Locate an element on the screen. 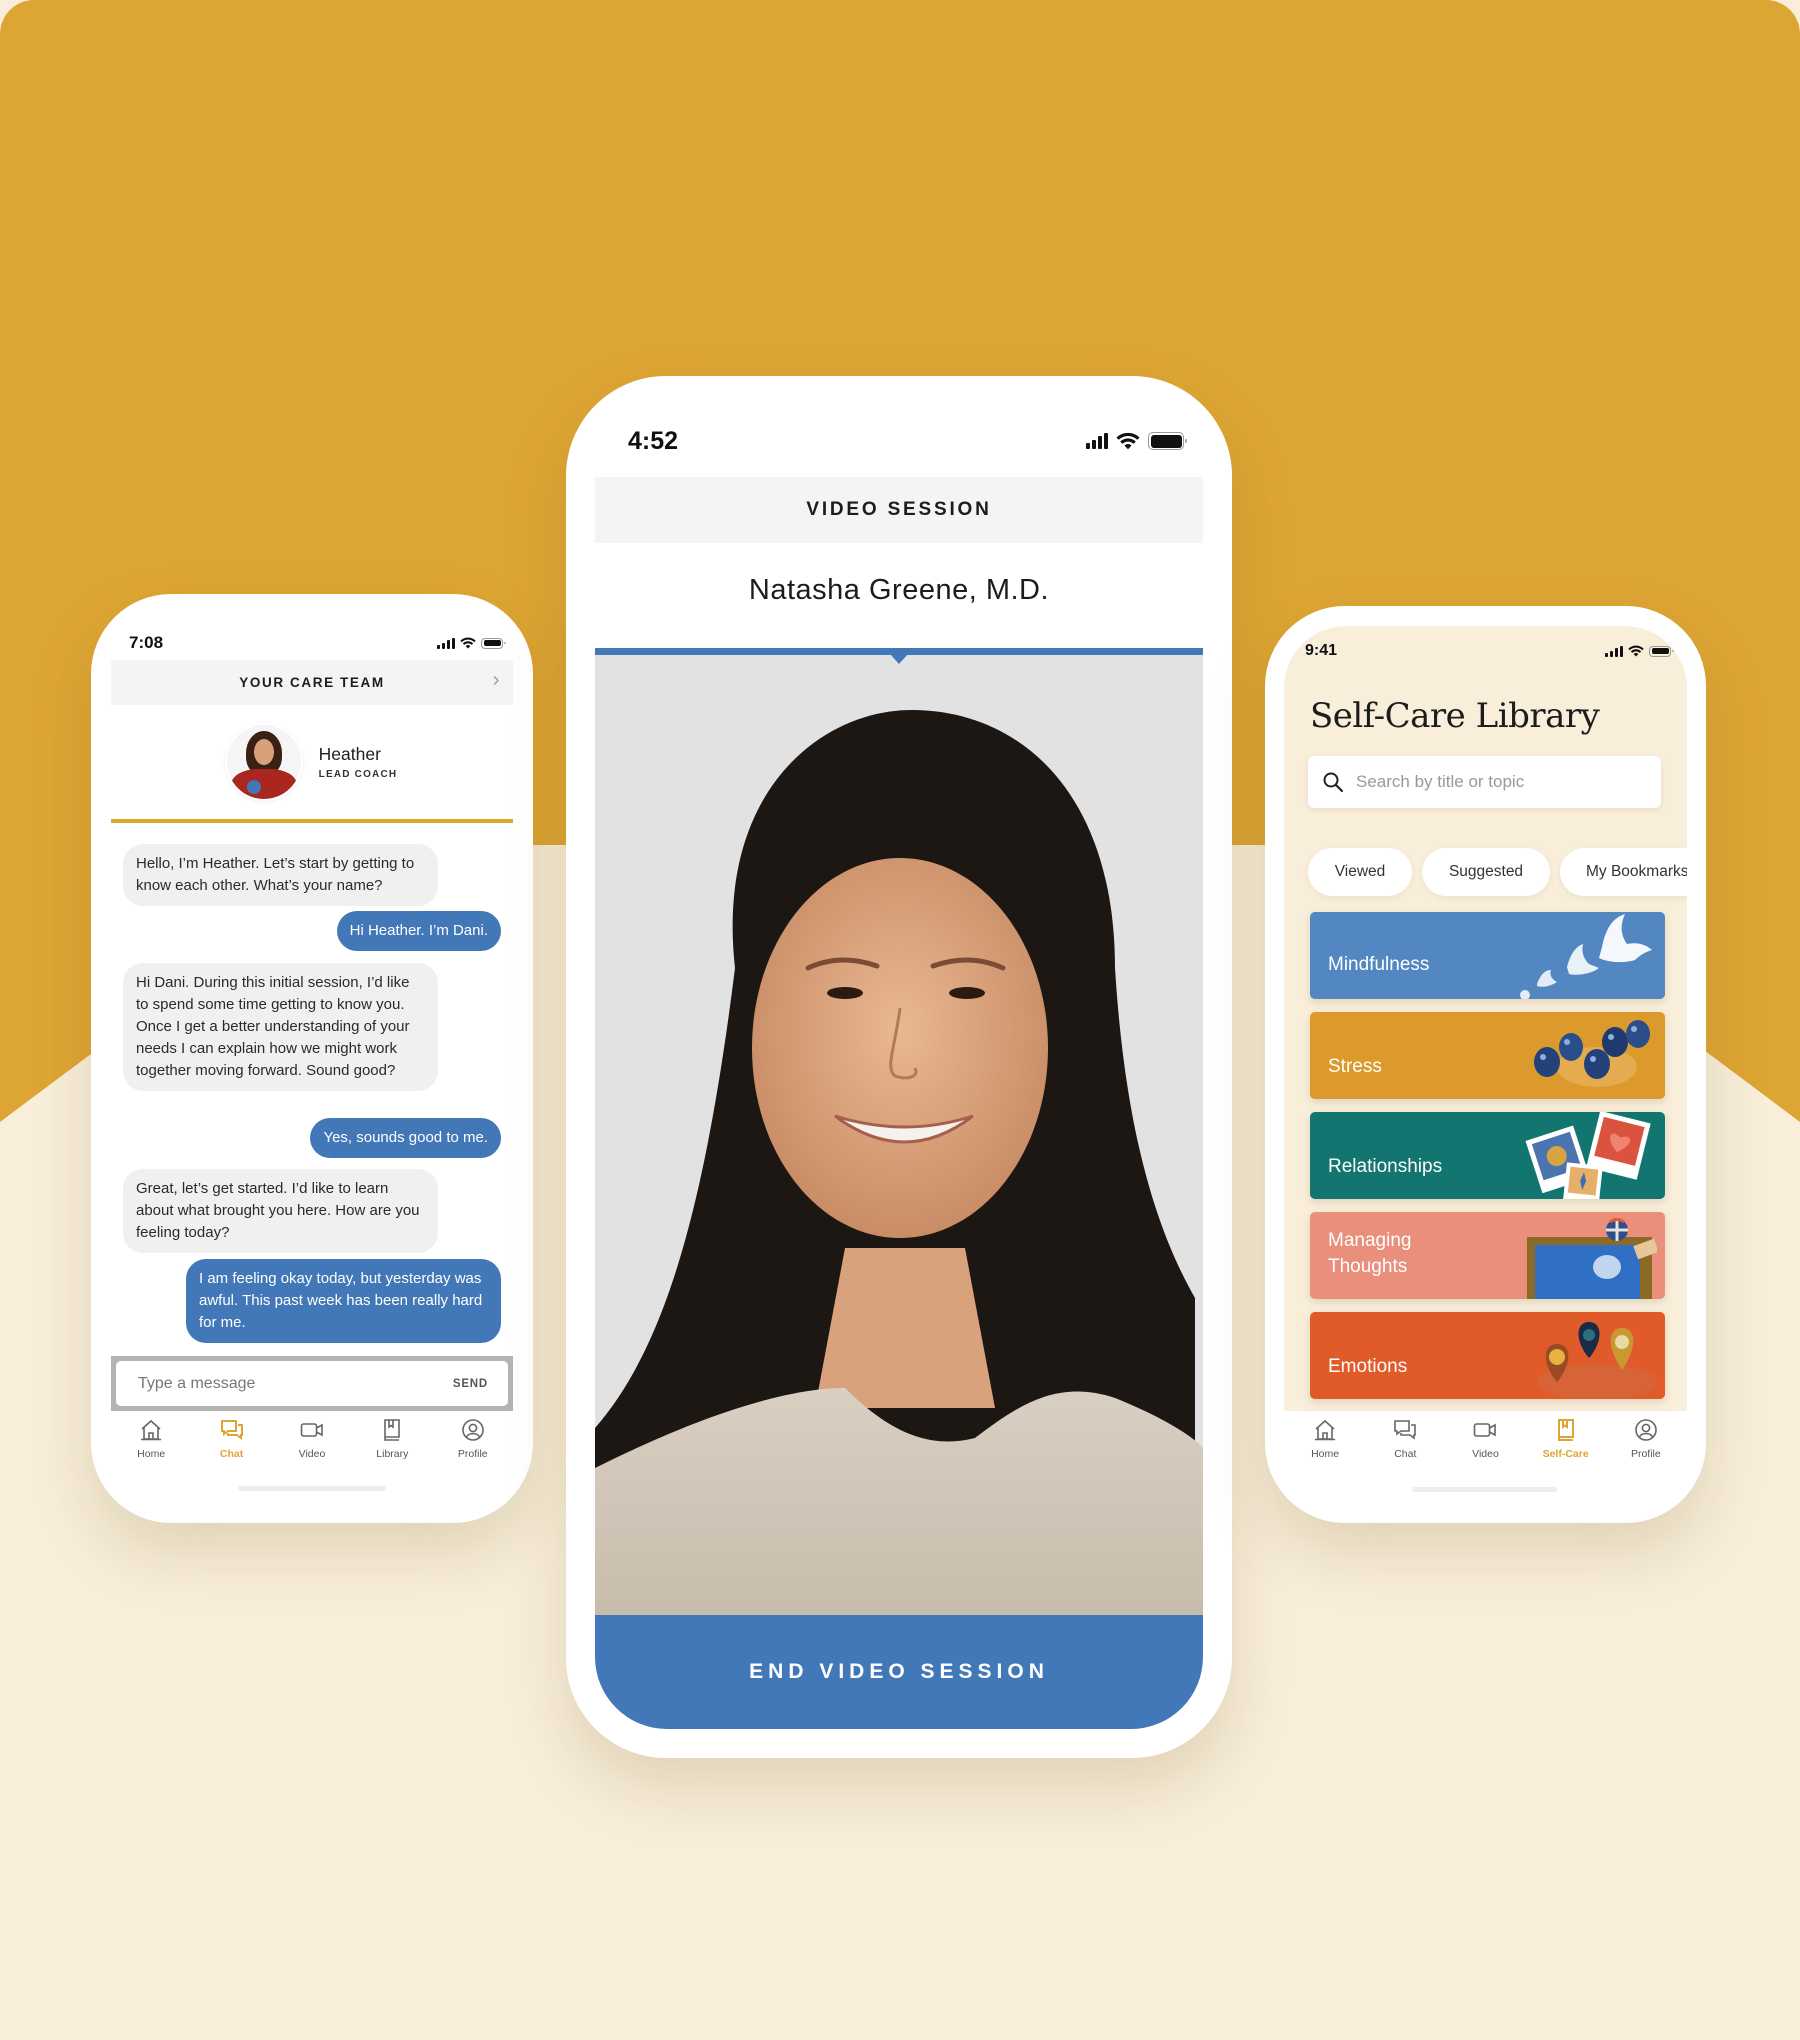  avatar-body is located at coordinates (263, 784).